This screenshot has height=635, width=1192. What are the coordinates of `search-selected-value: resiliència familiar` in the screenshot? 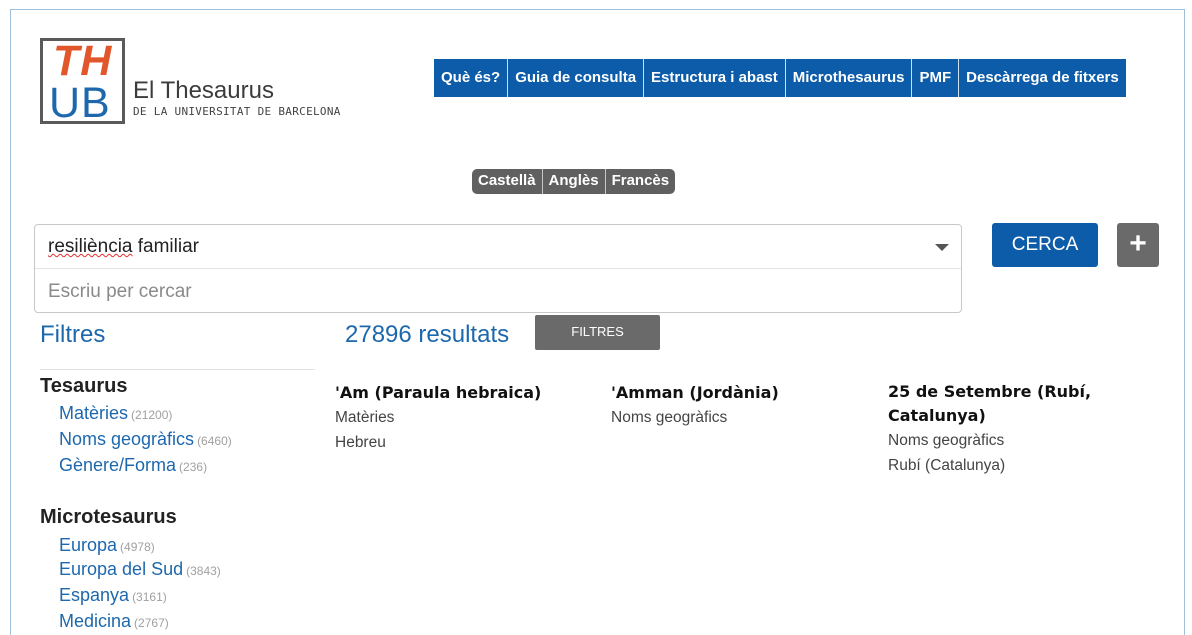 It's located at (123, 247).